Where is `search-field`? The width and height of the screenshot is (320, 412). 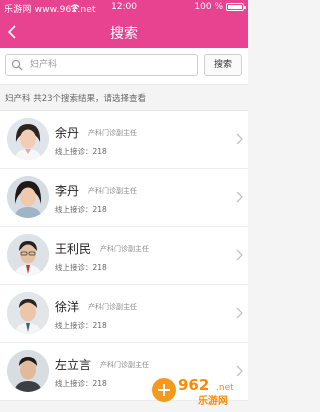 search-field is located at coordinates (101, 65).